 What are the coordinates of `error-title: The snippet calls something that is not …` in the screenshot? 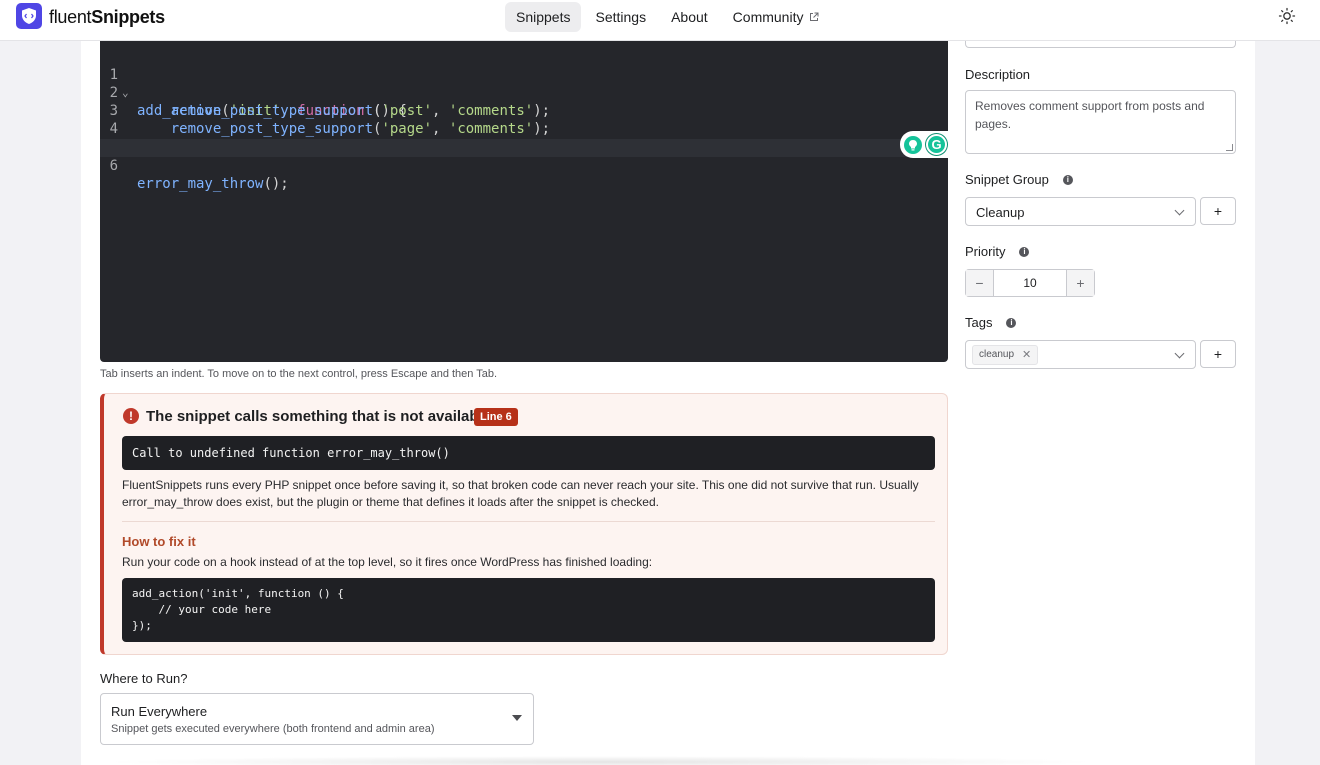 It's located at (331, 416).